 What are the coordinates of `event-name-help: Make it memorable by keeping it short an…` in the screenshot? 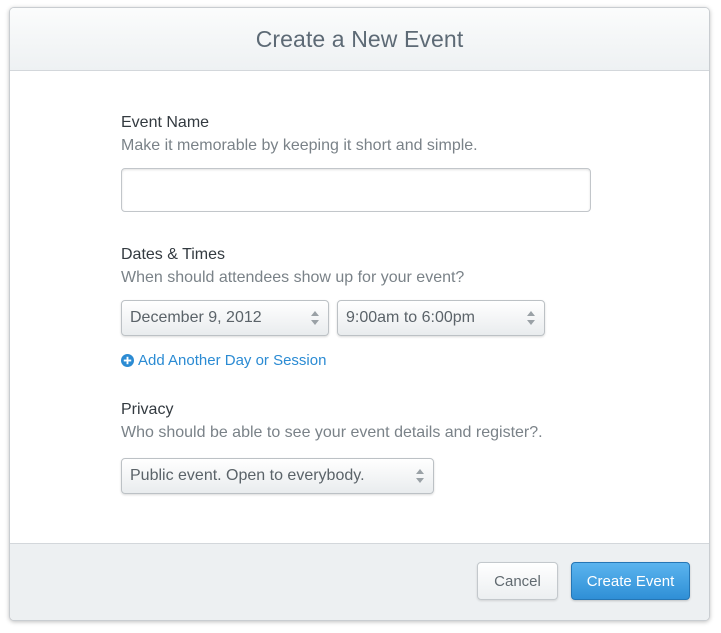 It's located at (299, 145).